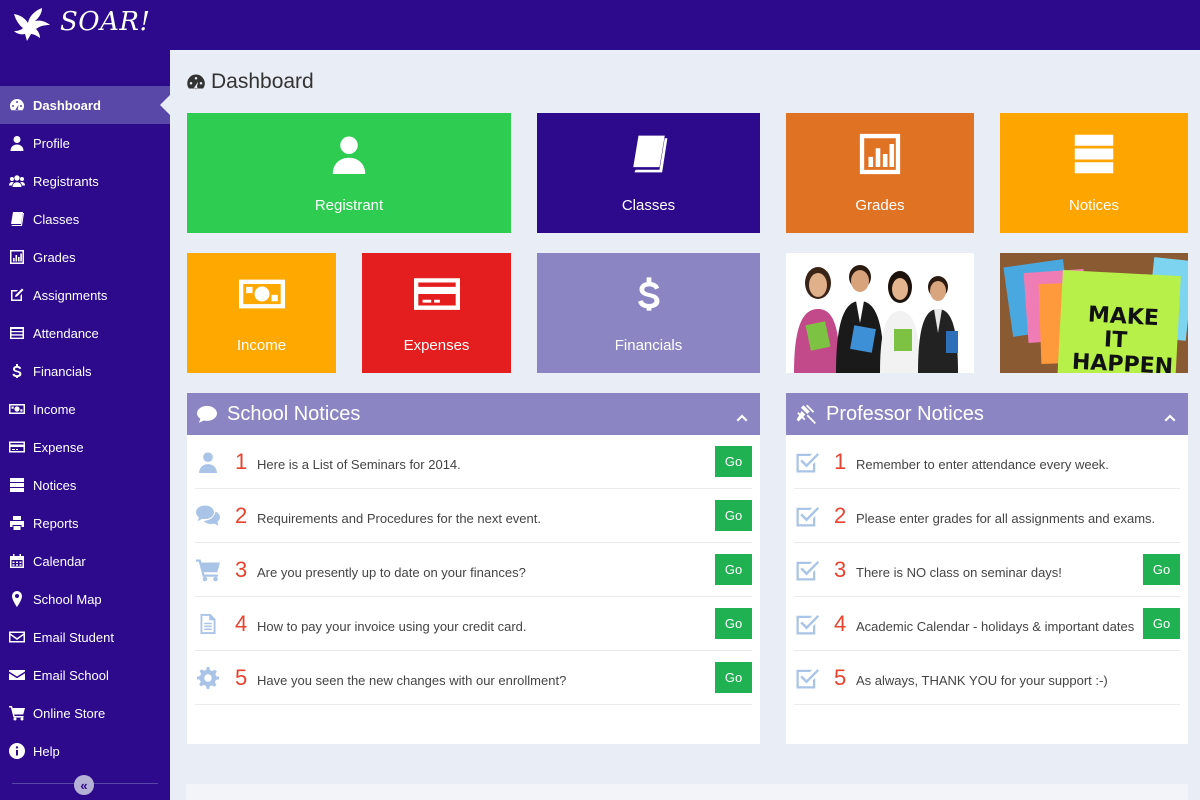  Describe the element at coordinates (85, 143) in the screenshot. I see `sidebar-item-profile: Profile` at that location.